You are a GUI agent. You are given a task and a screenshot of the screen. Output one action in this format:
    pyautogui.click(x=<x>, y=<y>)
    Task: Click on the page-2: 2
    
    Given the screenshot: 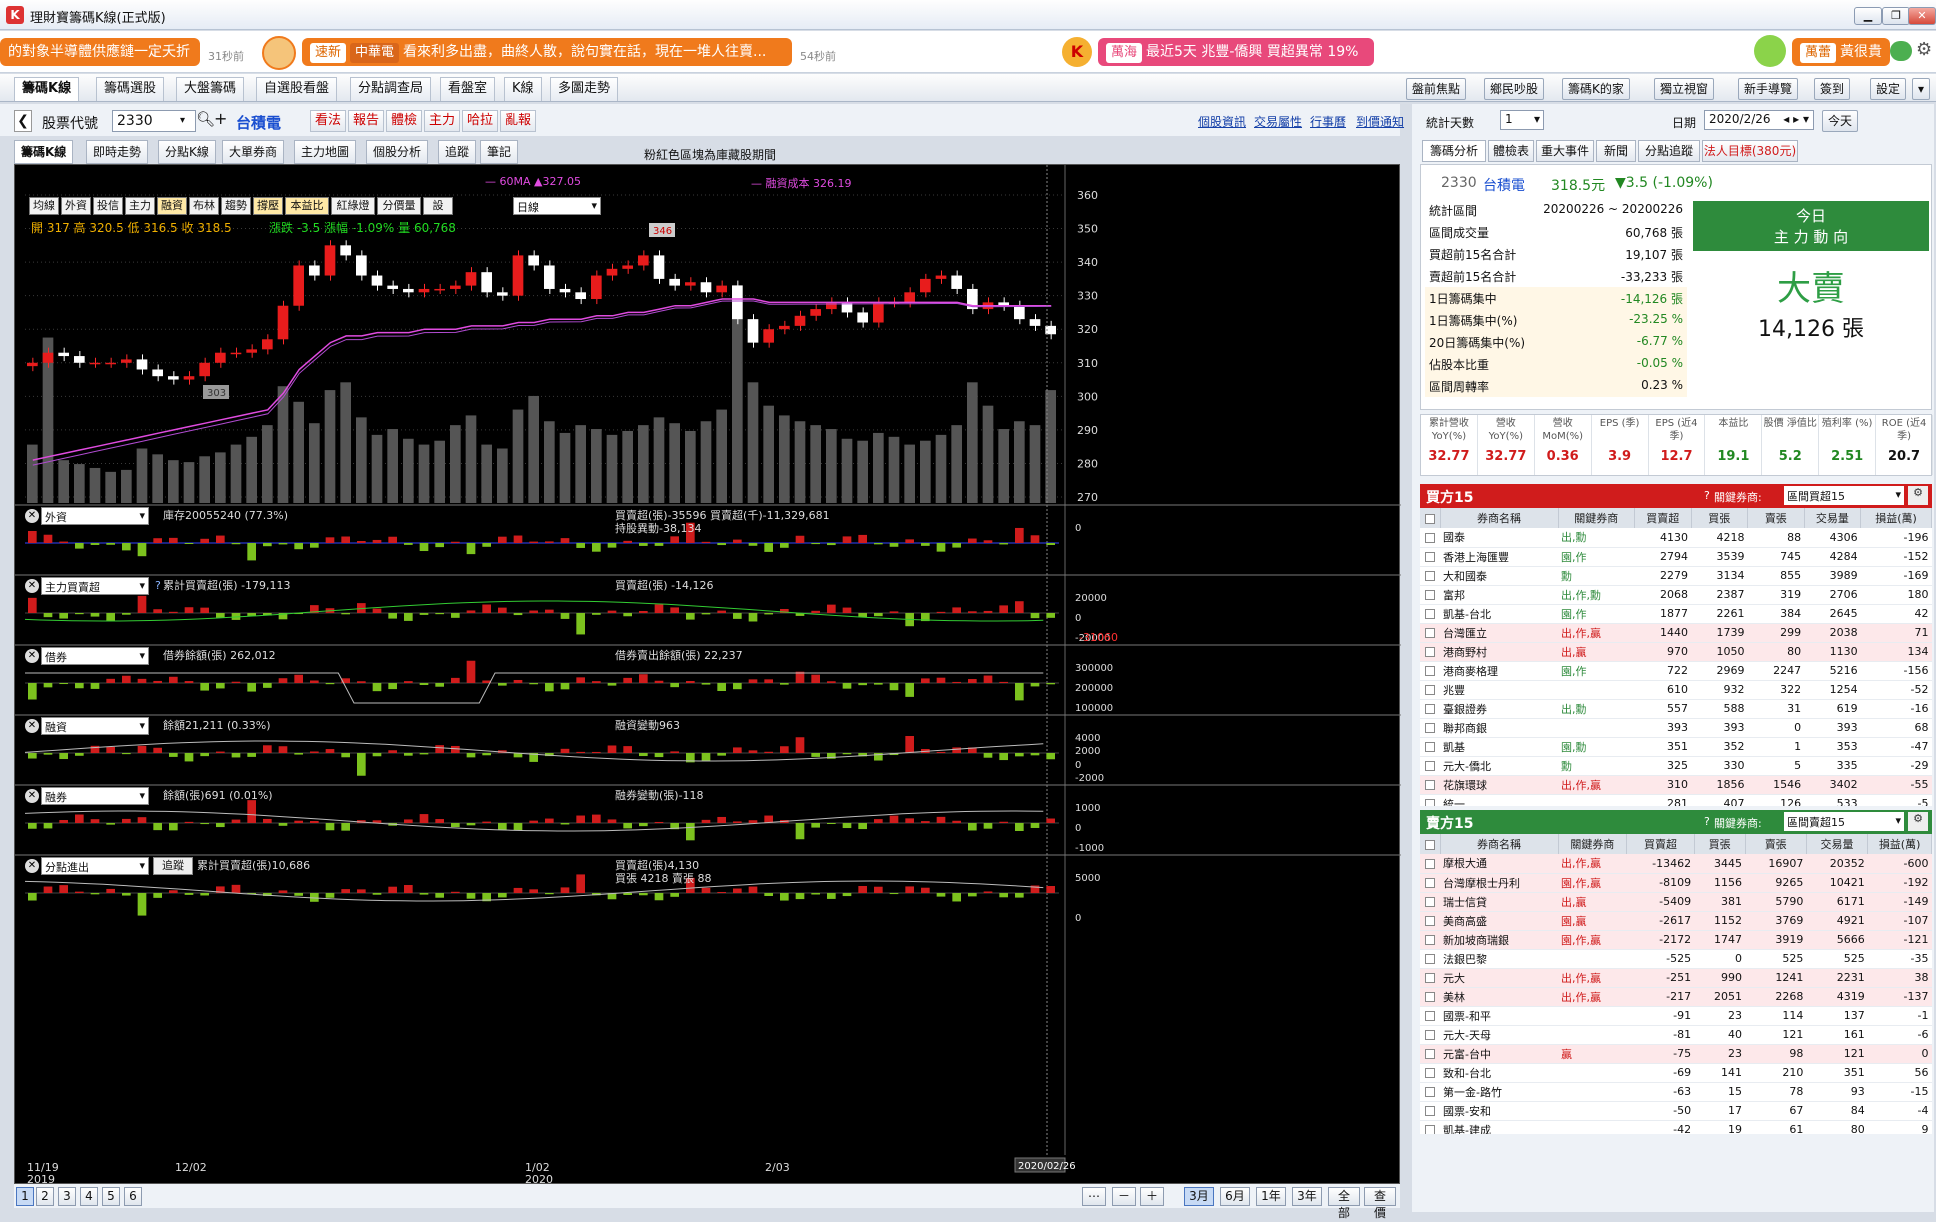 What is the action you would take?
    pyautogui.click(x=45, y=1196)
    